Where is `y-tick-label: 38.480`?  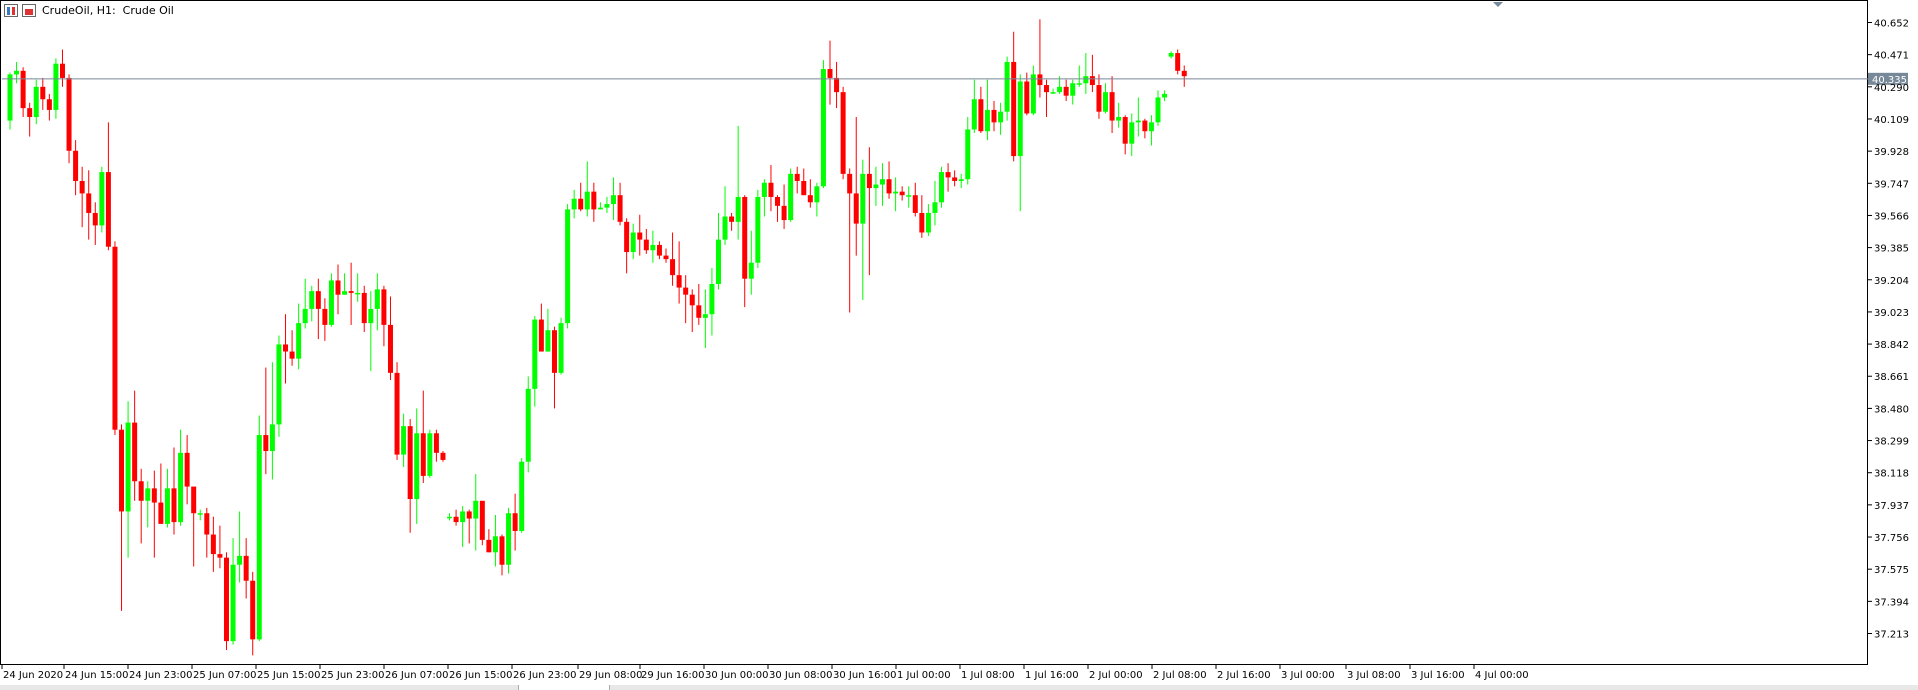 y-tick-label: 38.480 is located at coordinates (1891, 409).